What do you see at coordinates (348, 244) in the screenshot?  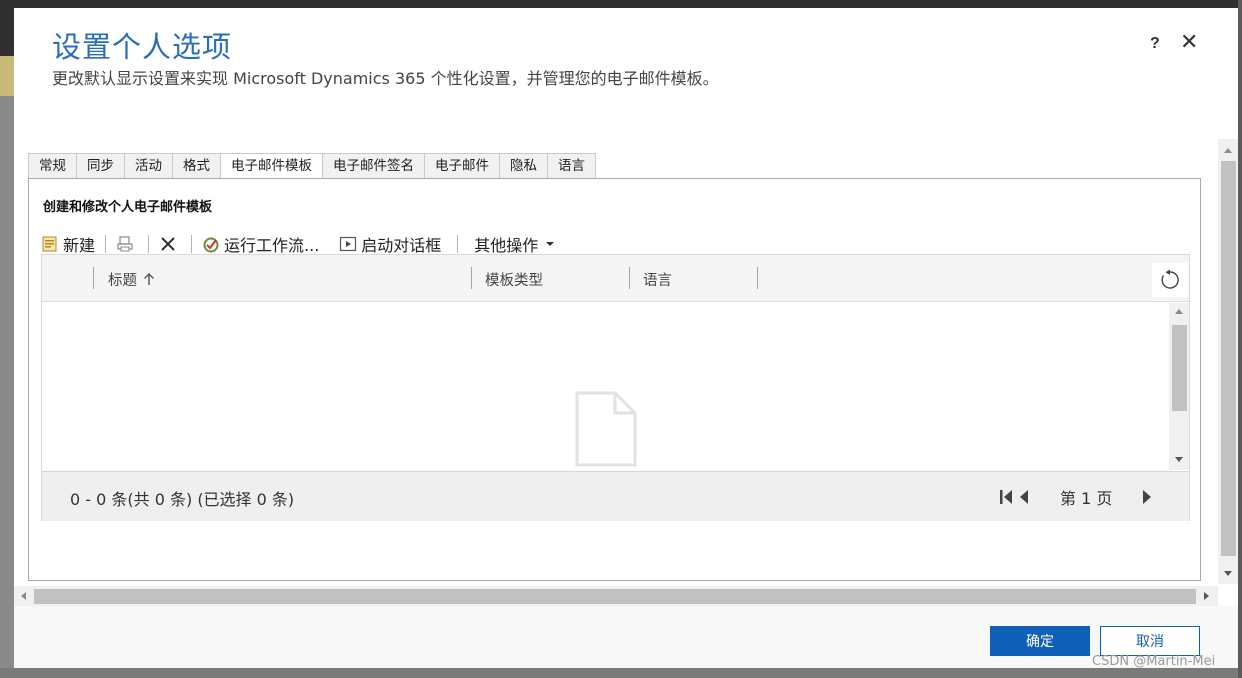 I see `start-dialog-icon` at bounding box center [348, 244].